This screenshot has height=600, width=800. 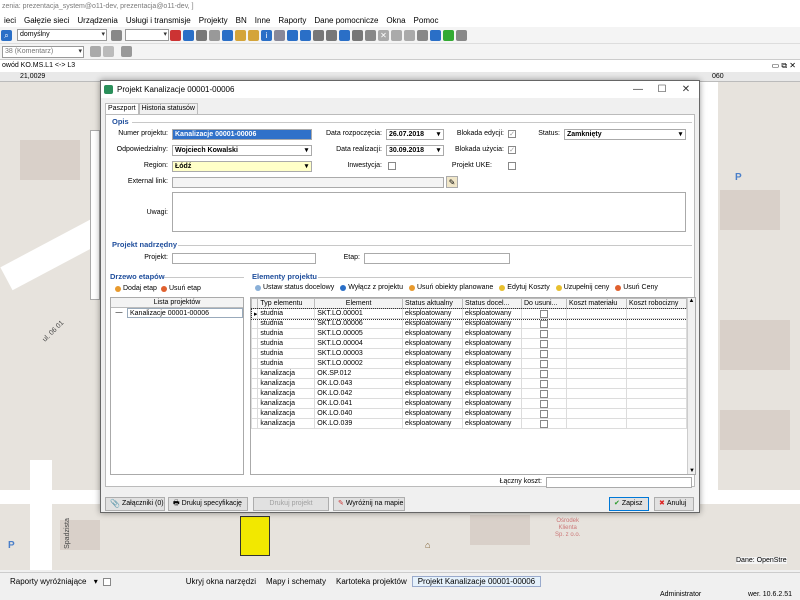 I want to click on camera-icon, so click(x=409, y=35).